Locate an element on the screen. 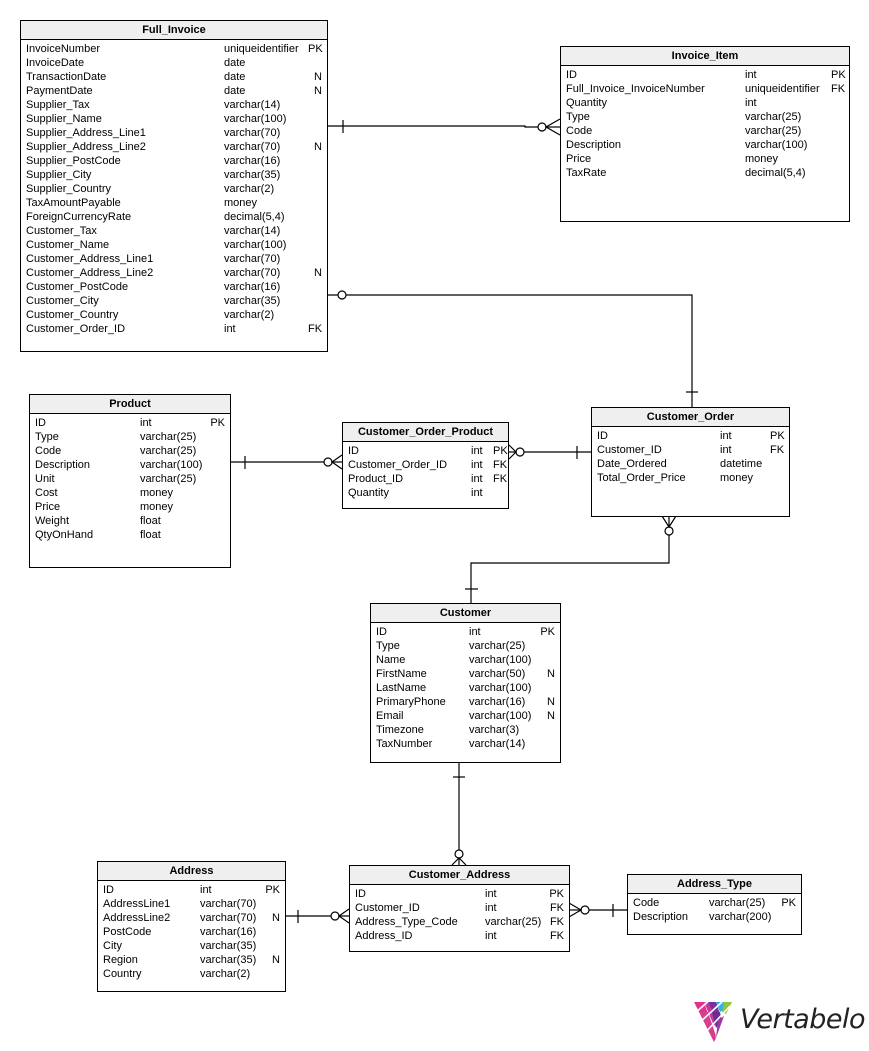  column-row: PrimaryPhone varchar(16) N is located at coordinates (465, 702).